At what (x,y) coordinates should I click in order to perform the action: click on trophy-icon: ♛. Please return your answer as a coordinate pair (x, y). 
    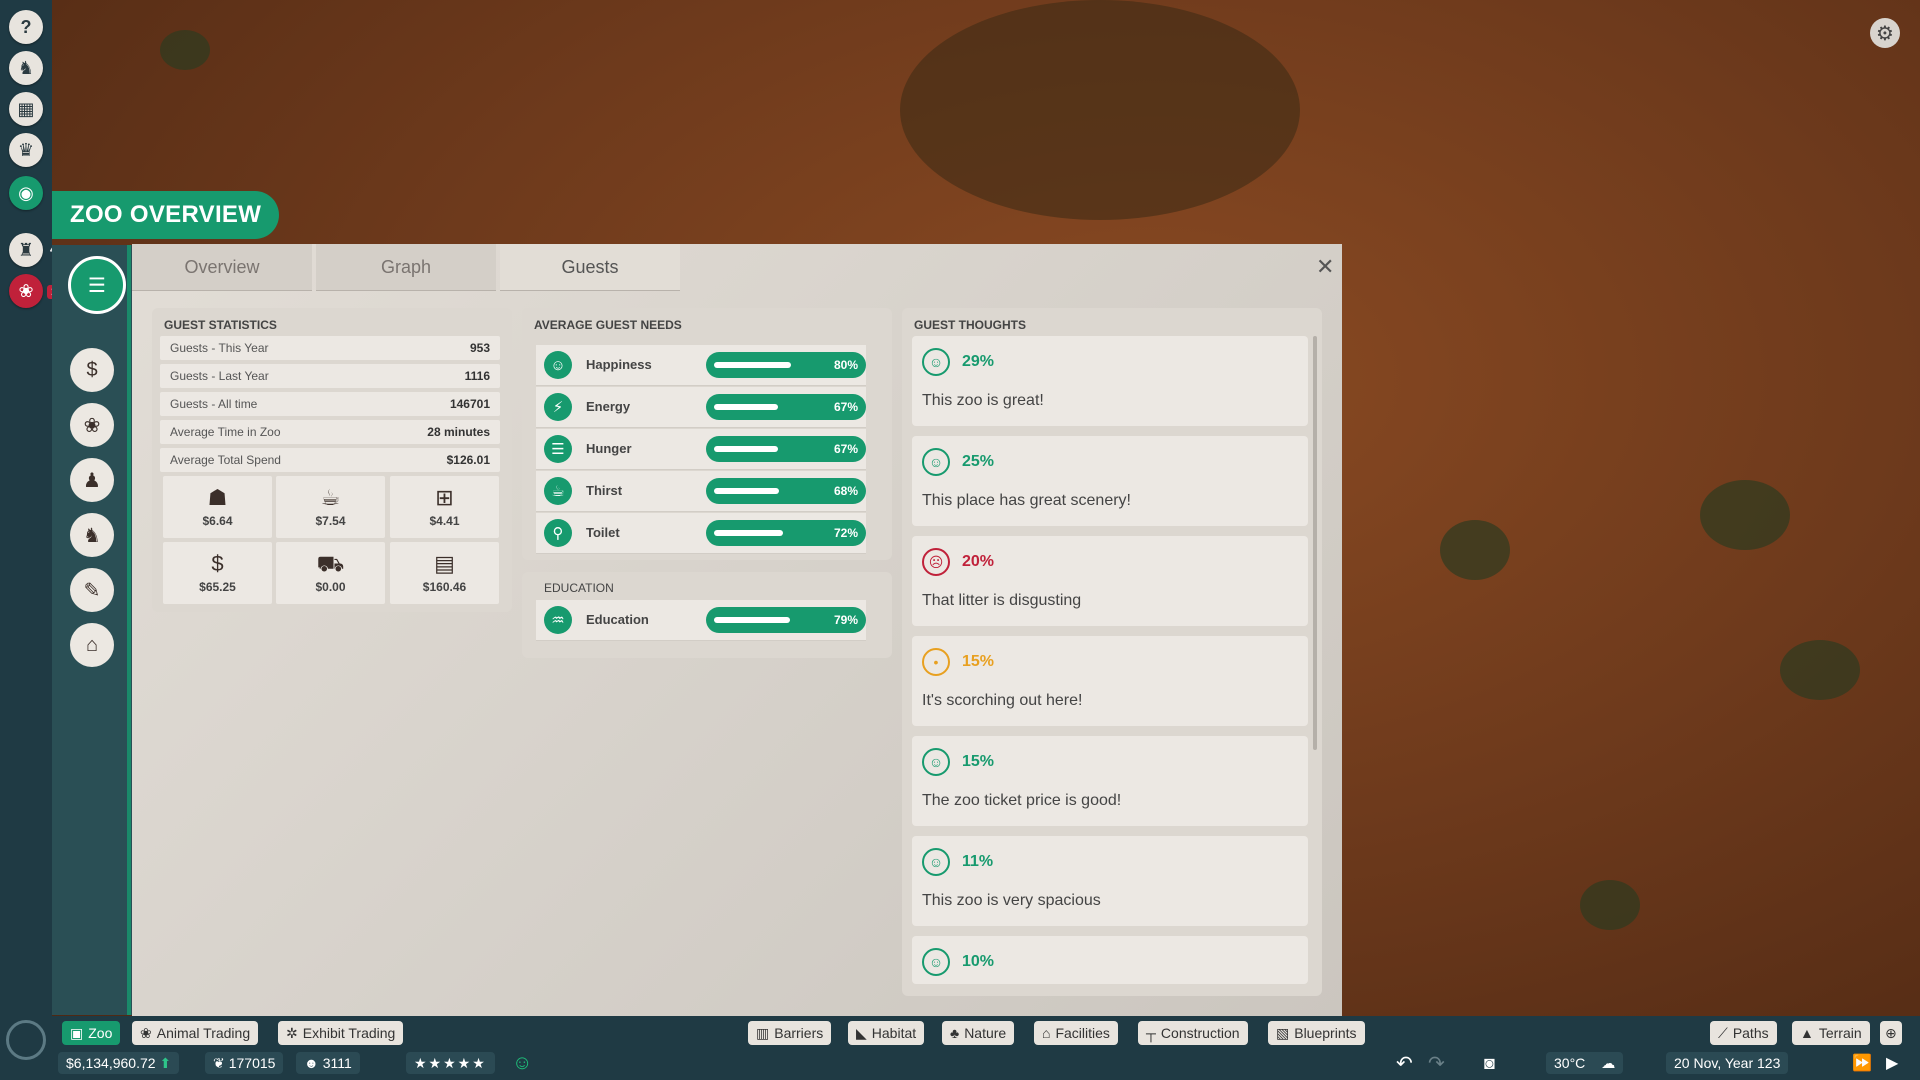
    Looking at the image, I should click on (26, 150).